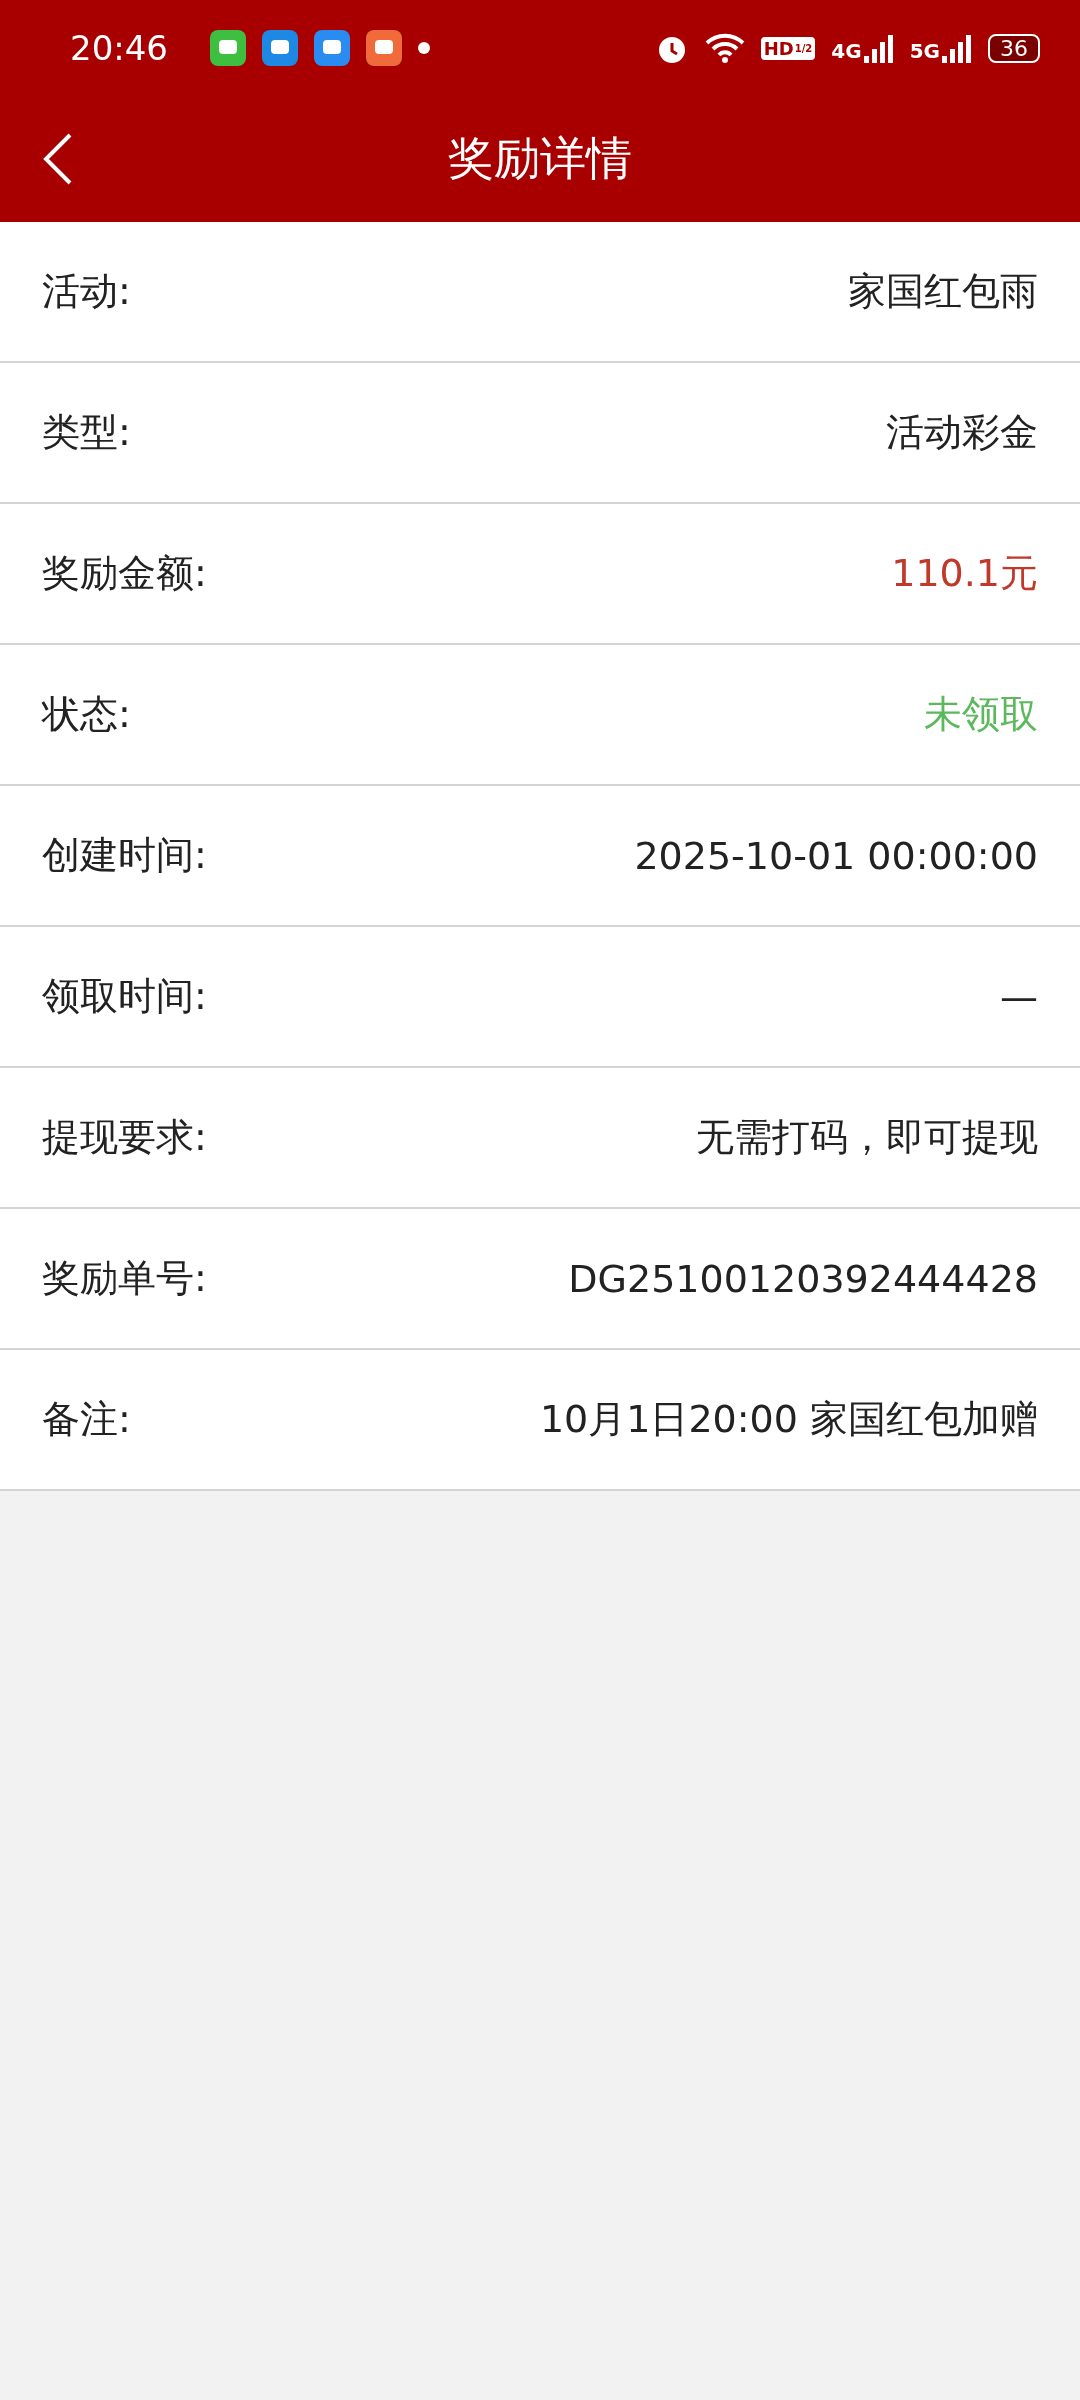 The width and height of the screenshot is (1080, 2400). I want to click on row-value: 未领取, so click(981, 714).